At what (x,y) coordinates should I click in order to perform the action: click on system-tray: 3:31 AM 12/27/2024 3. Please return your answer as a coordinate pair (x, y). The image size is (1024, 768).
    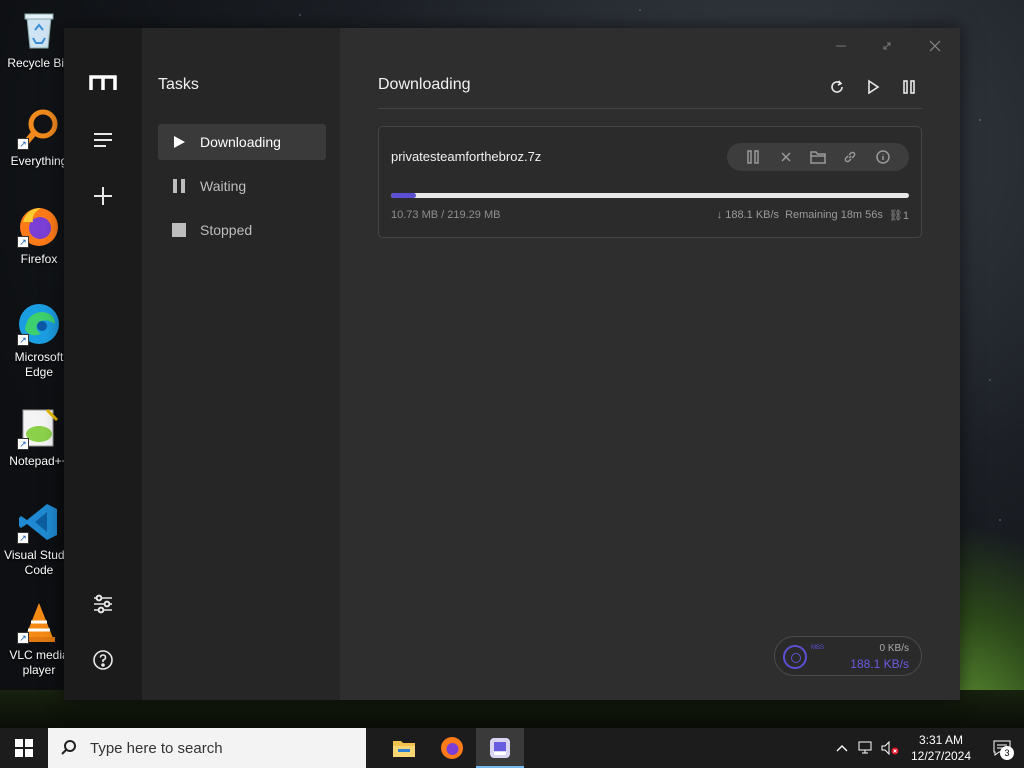
    Looking at the image, I should click on (927, 748).